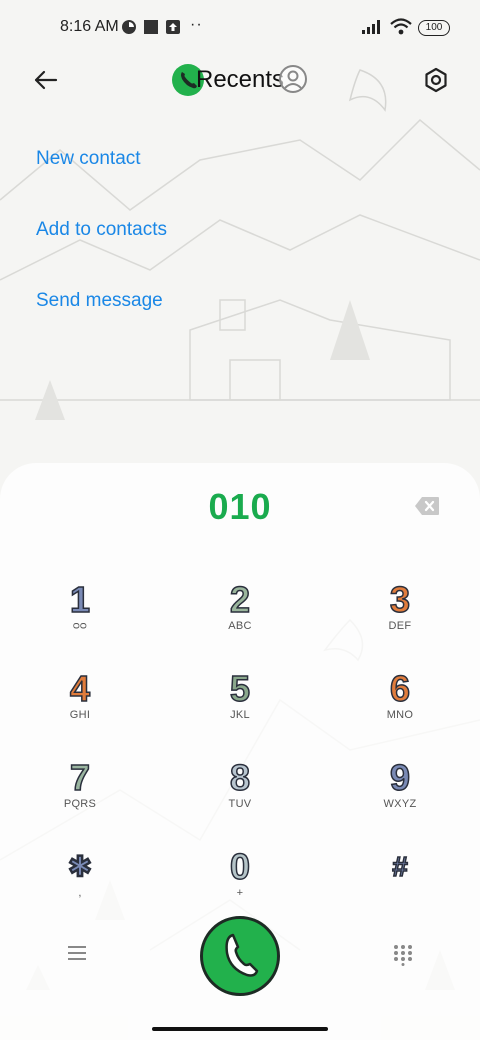 The image size is (480, 1040). What do you see at coordinates (80, 715) in the screenshot?
I see `key-letters: GHI` at bounding box center [80, 715].